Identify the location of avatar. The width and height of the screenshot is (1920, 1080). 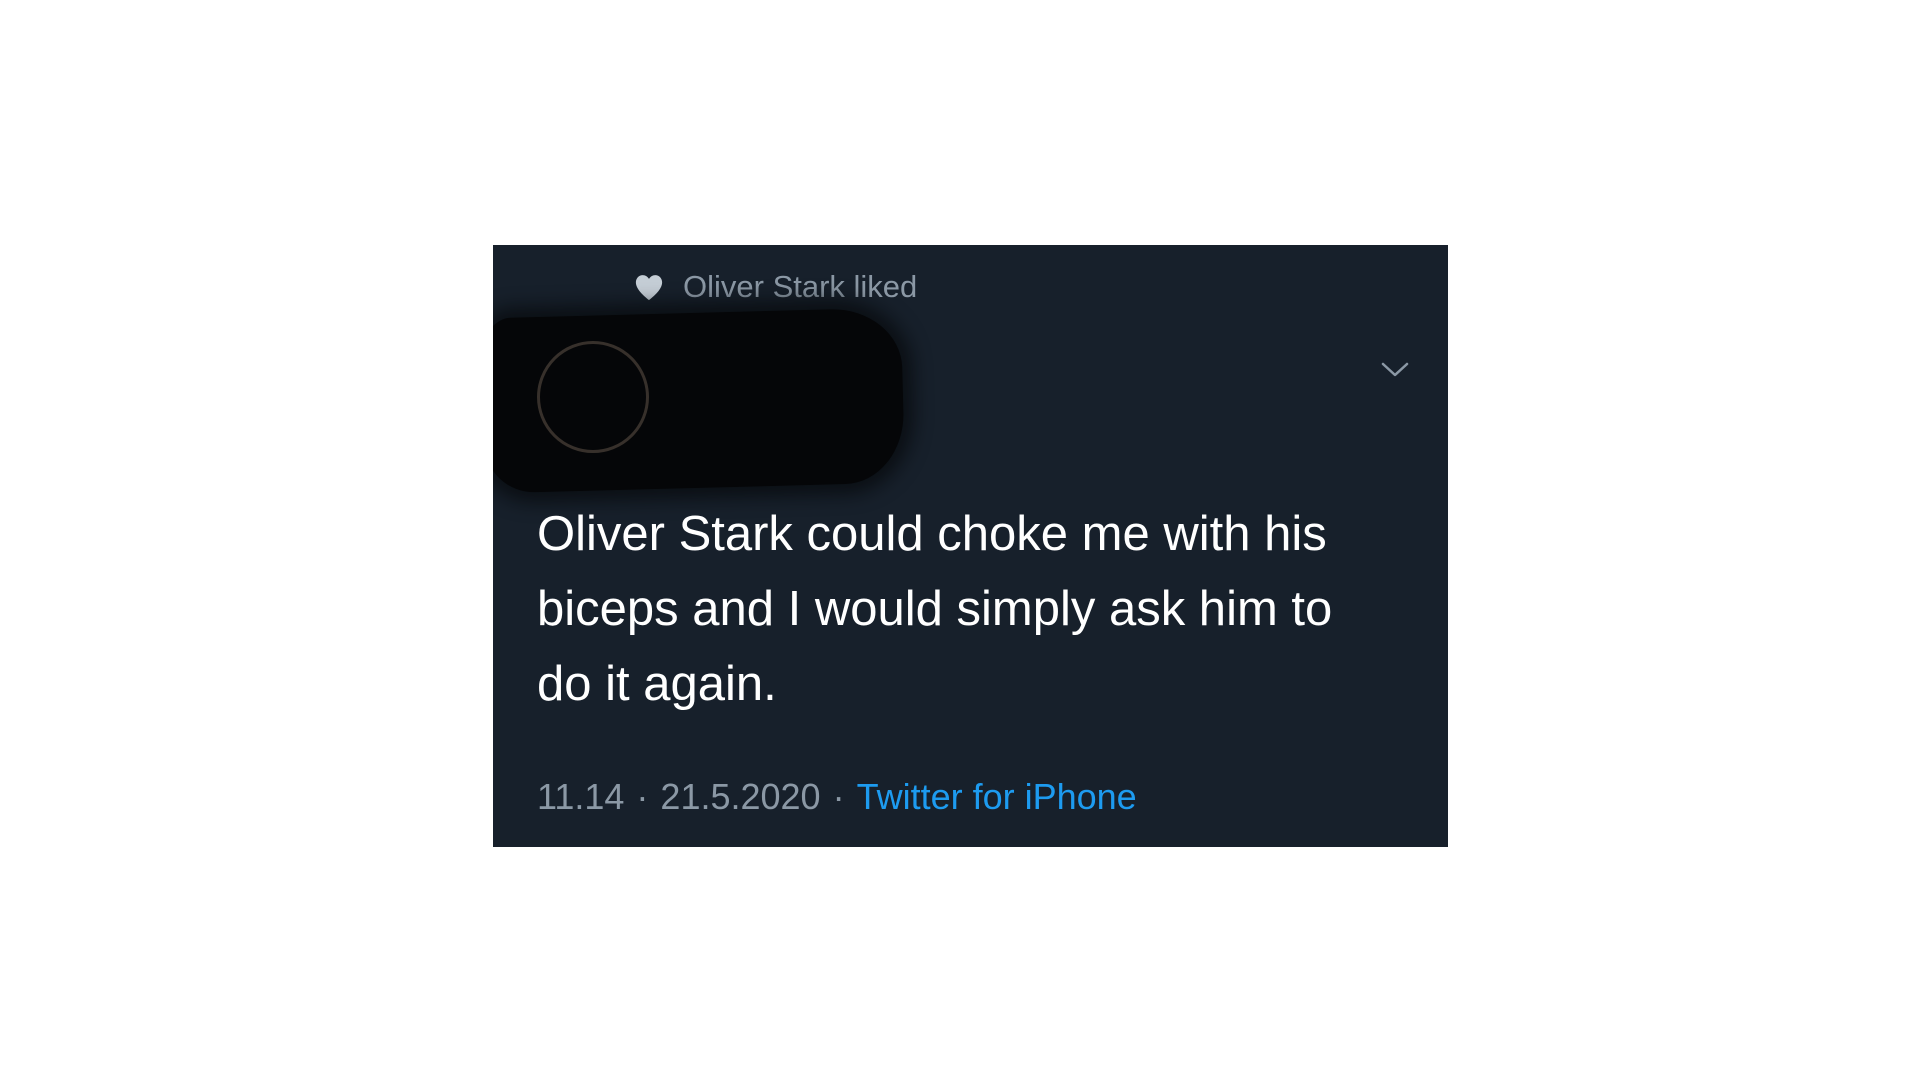
(593, 397).